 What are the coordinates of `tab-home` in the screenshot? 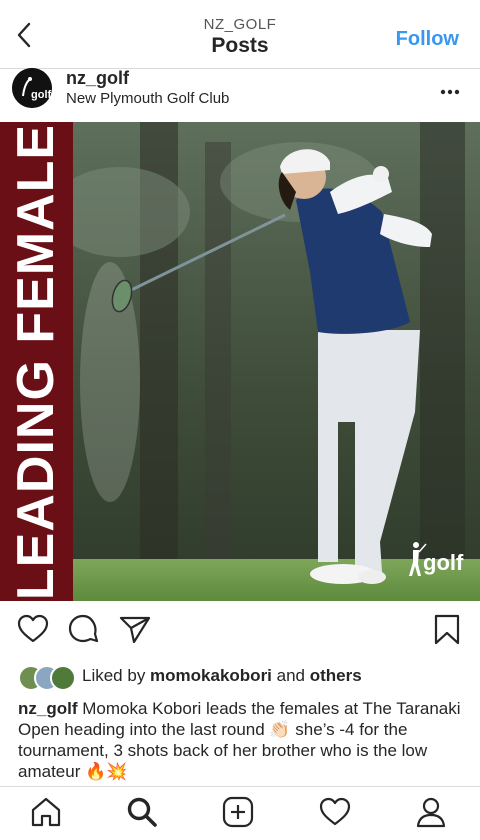 It's located at (46, 812).